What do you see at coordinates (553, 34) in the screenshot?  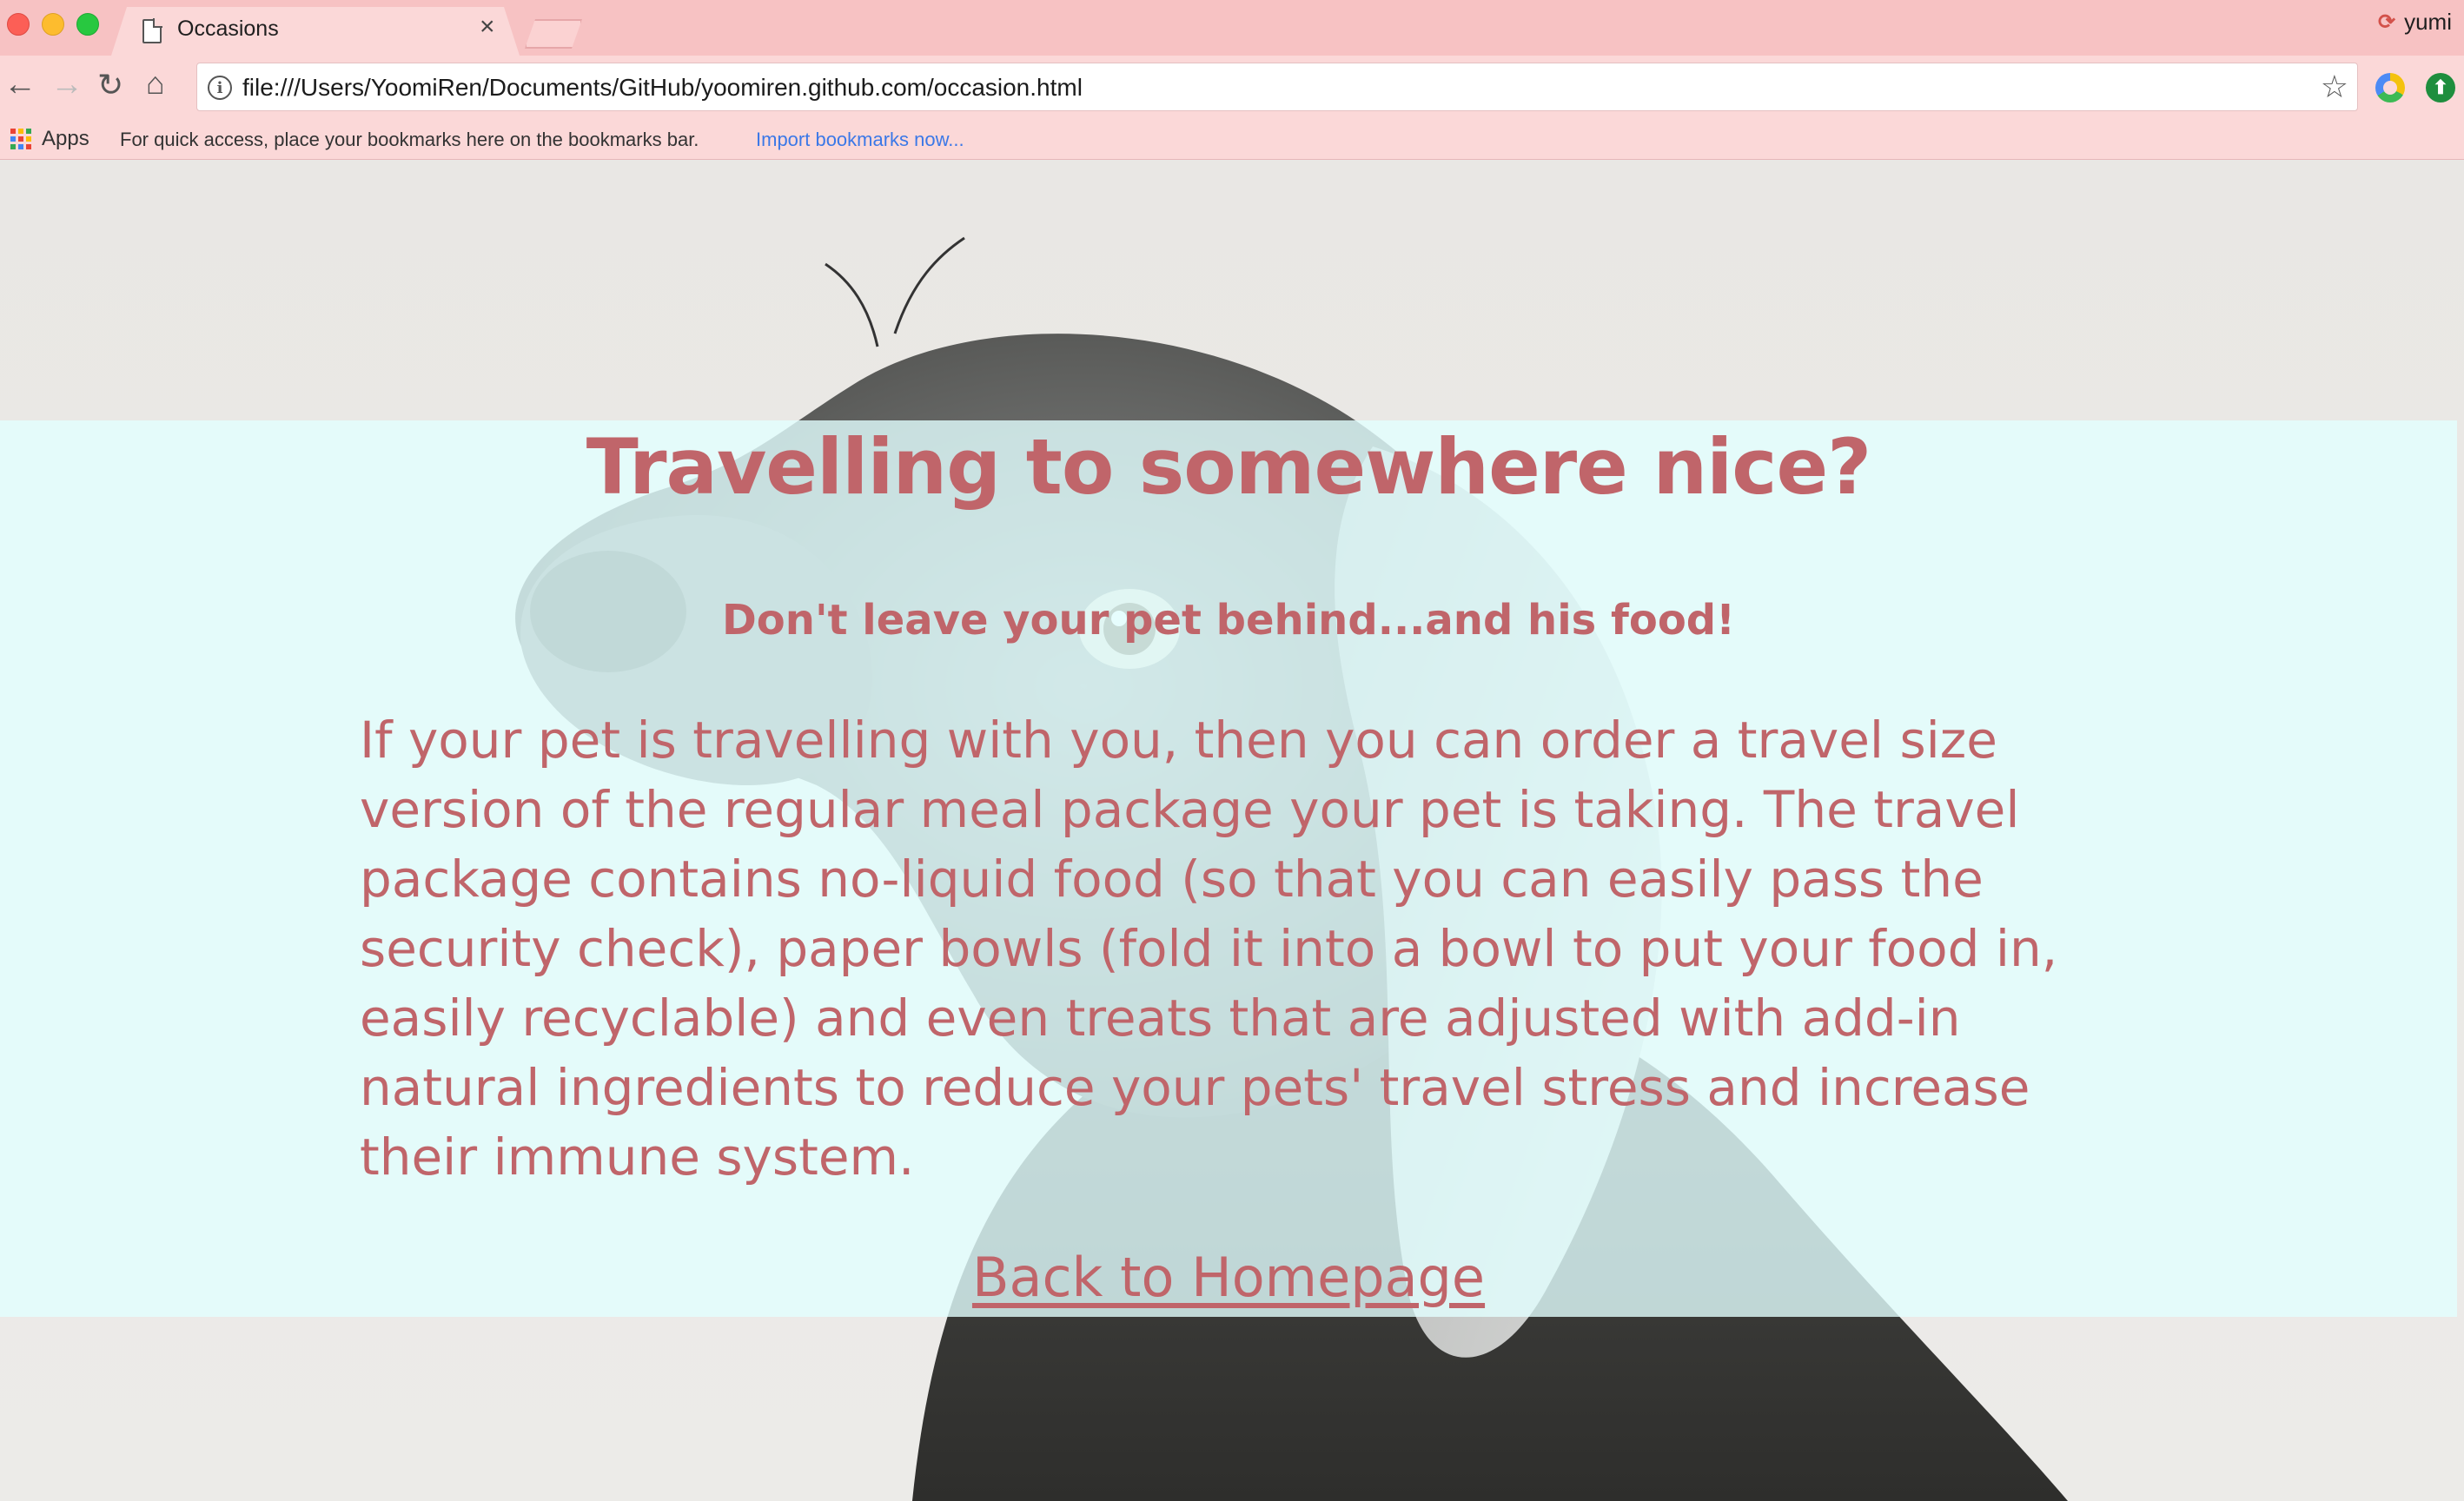 I see `new-tab-button` at bounding box center [553, 34].